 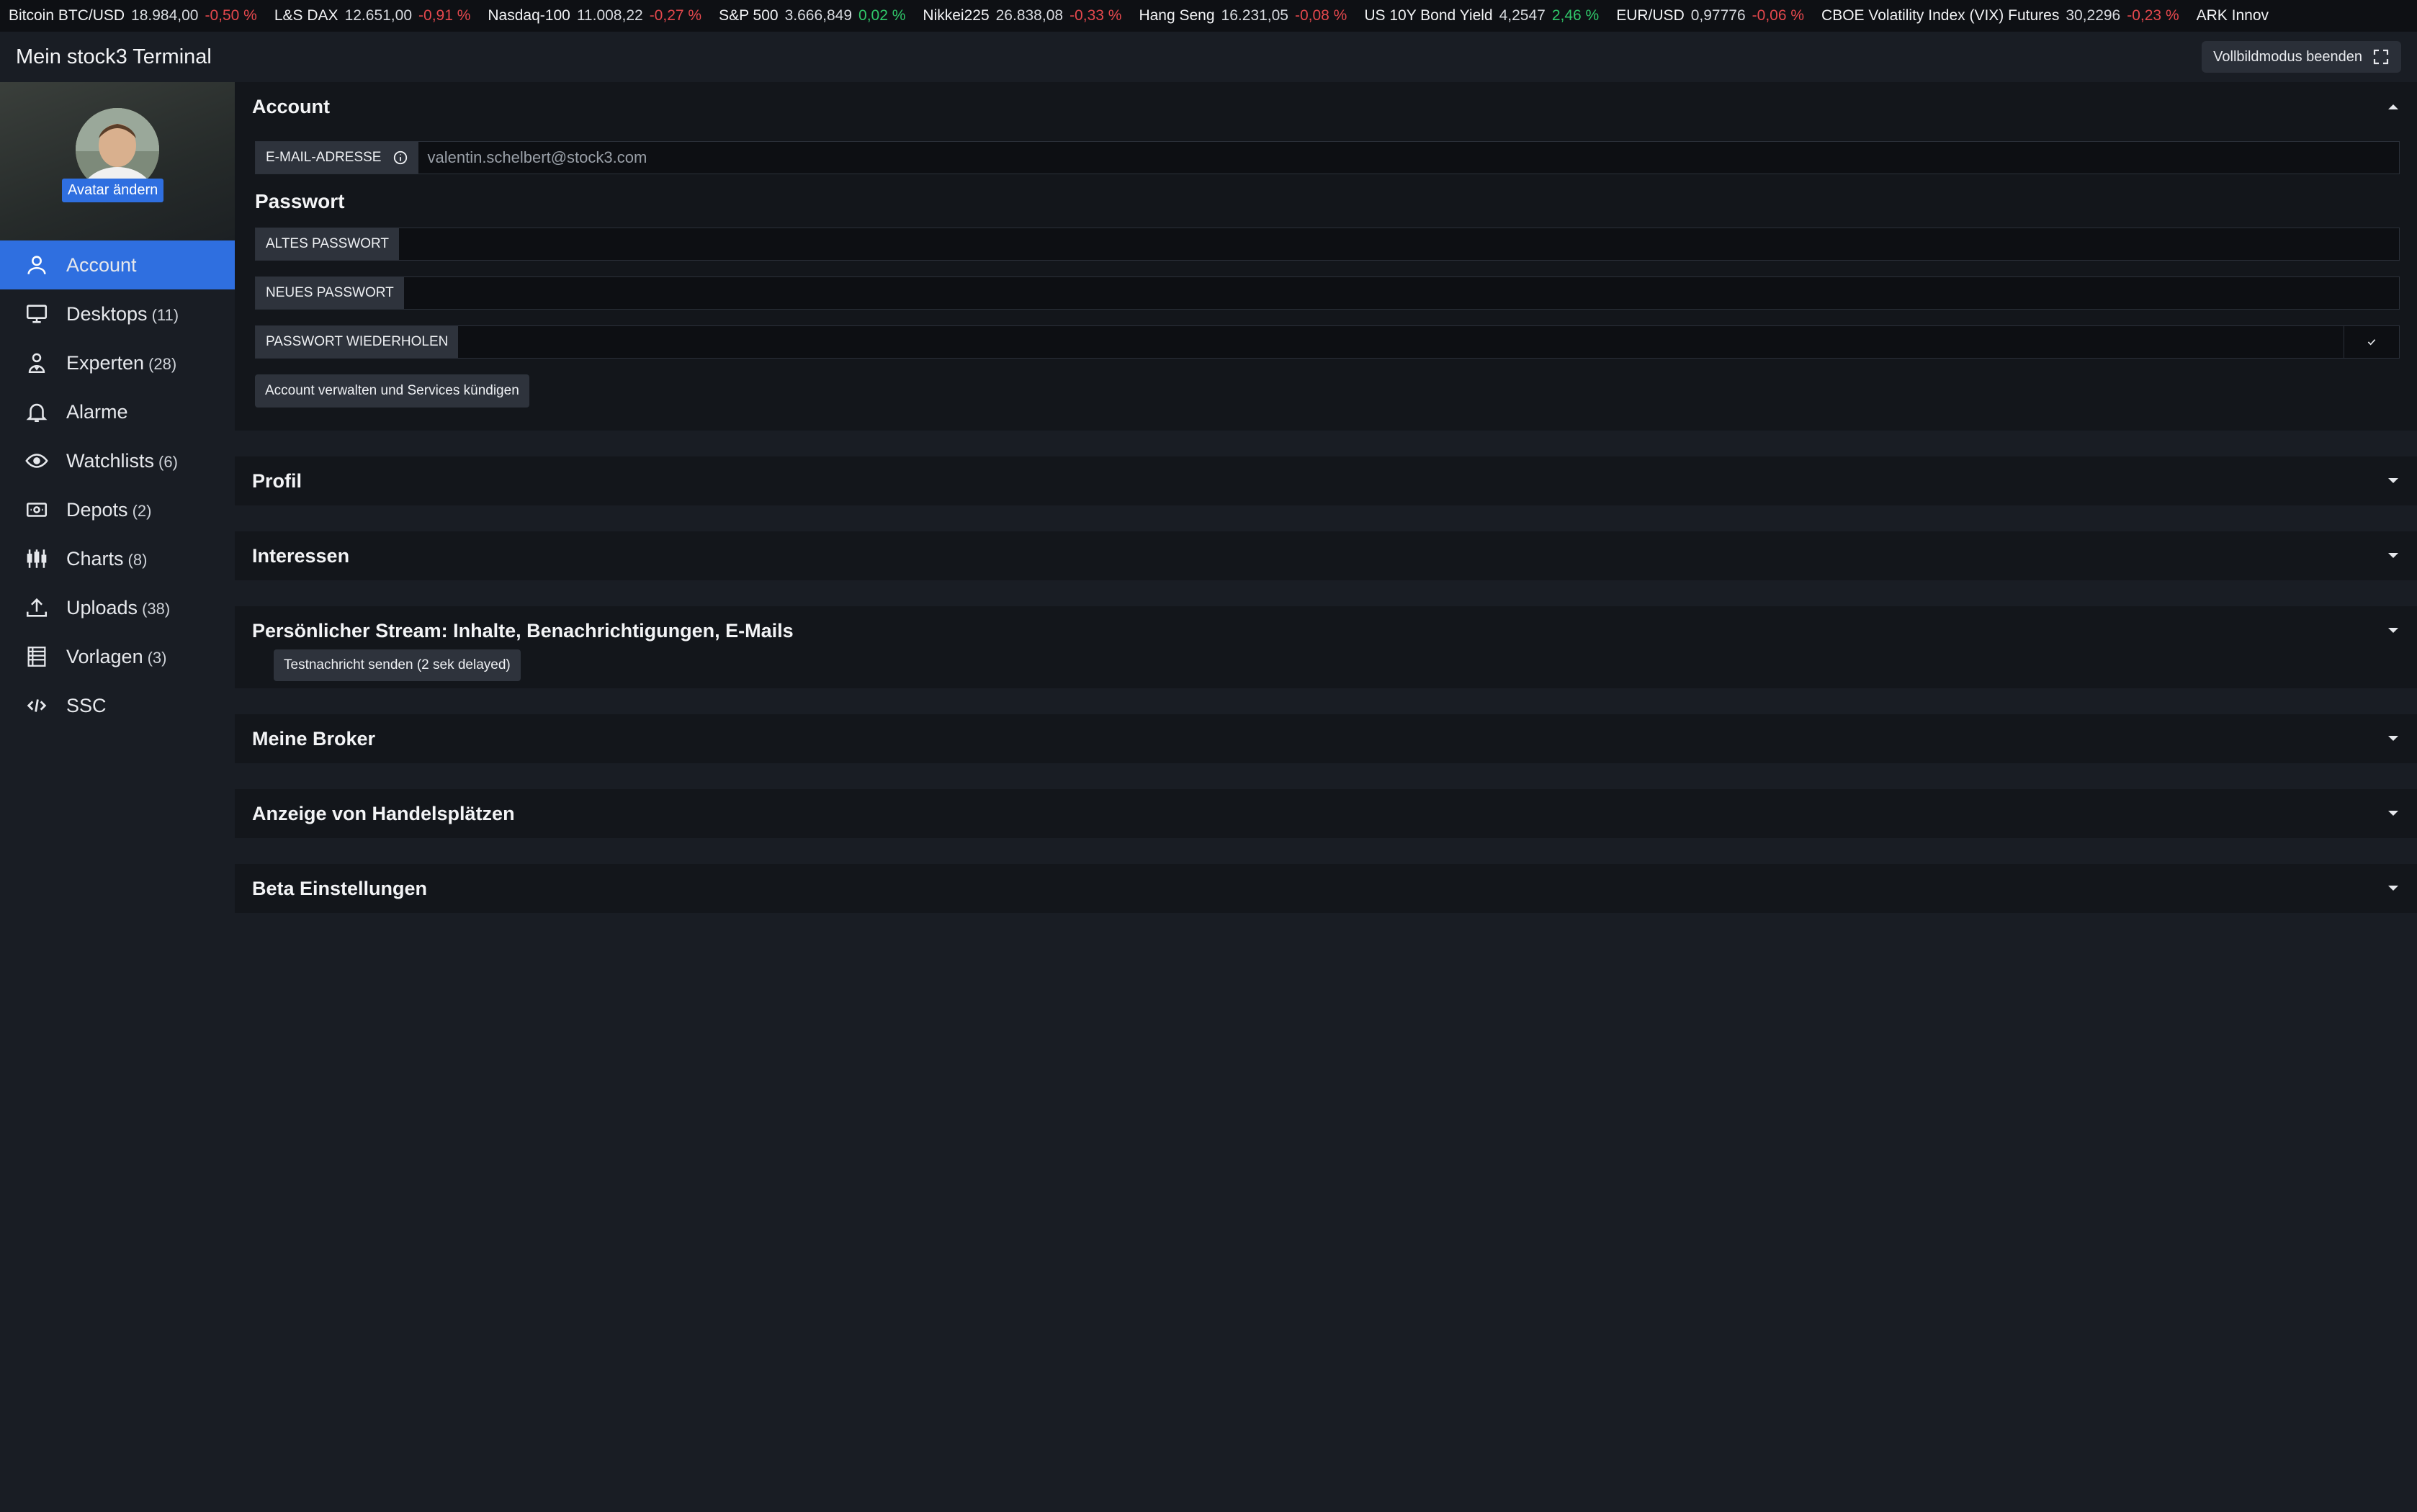 I want to click on broker-section-header: Meine Broker, so click(x=1326, y=738).